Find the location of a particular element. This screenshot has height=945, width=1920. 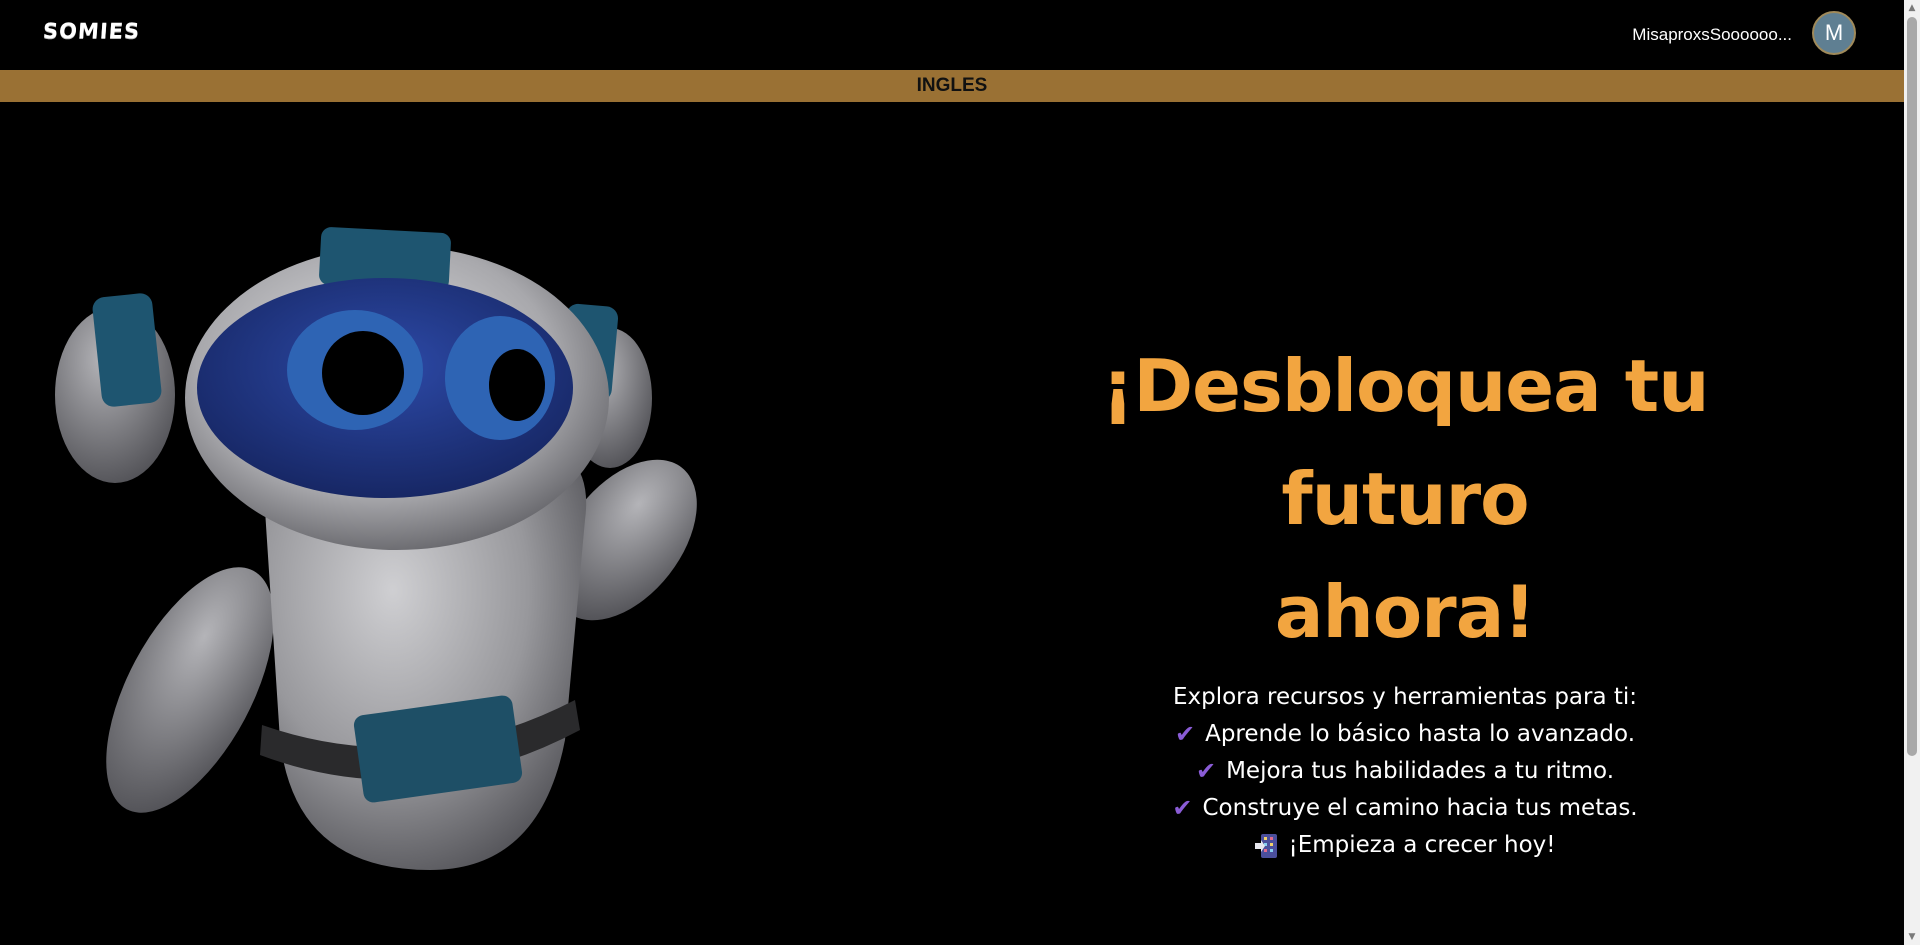

vertical-scrollbar: ▲ ▼ is located at coordinates (1912, 472).